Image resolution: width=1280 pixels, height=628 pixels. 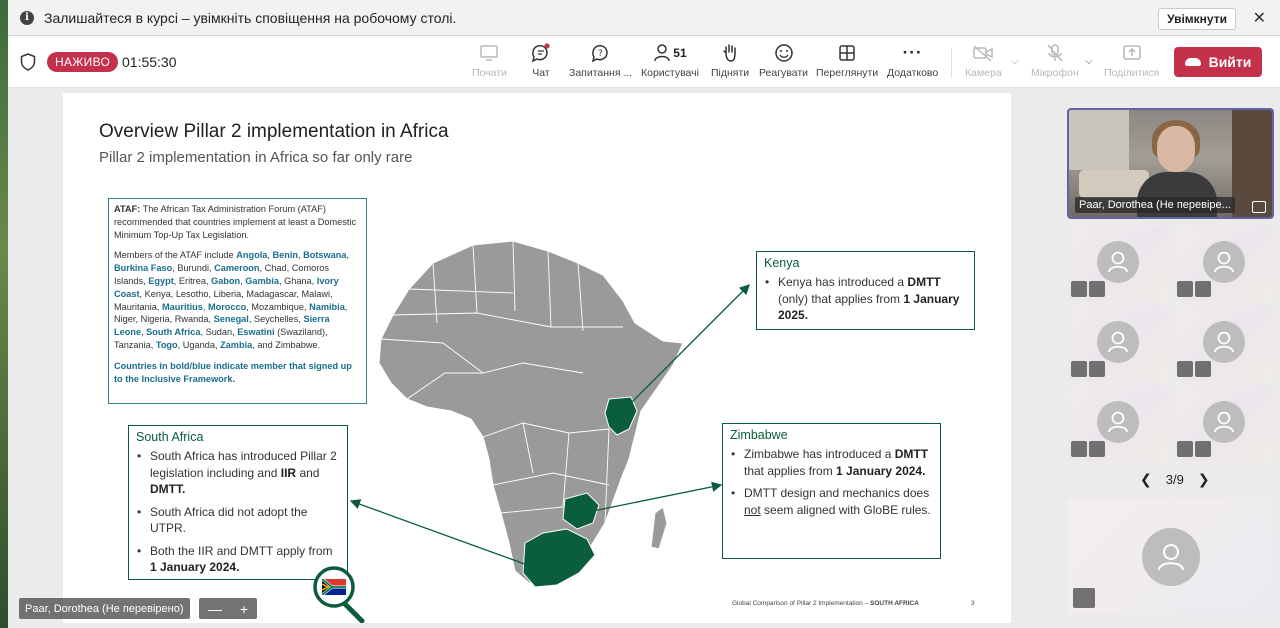 I want to click on zoom-in-button: +, so click(x=244, y=609).